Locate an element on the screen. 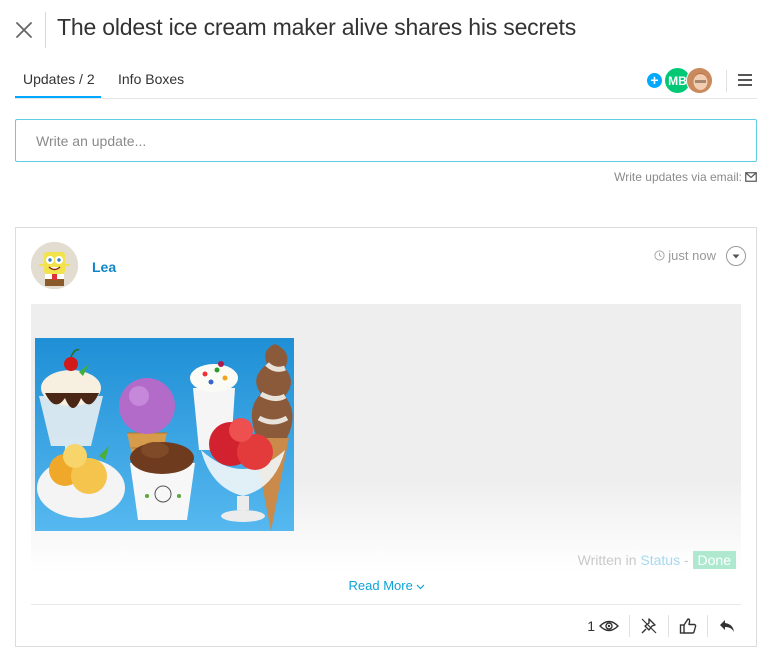 This screenshot has width=768, height=649. reply-icon is located at coordinates (727, 626).